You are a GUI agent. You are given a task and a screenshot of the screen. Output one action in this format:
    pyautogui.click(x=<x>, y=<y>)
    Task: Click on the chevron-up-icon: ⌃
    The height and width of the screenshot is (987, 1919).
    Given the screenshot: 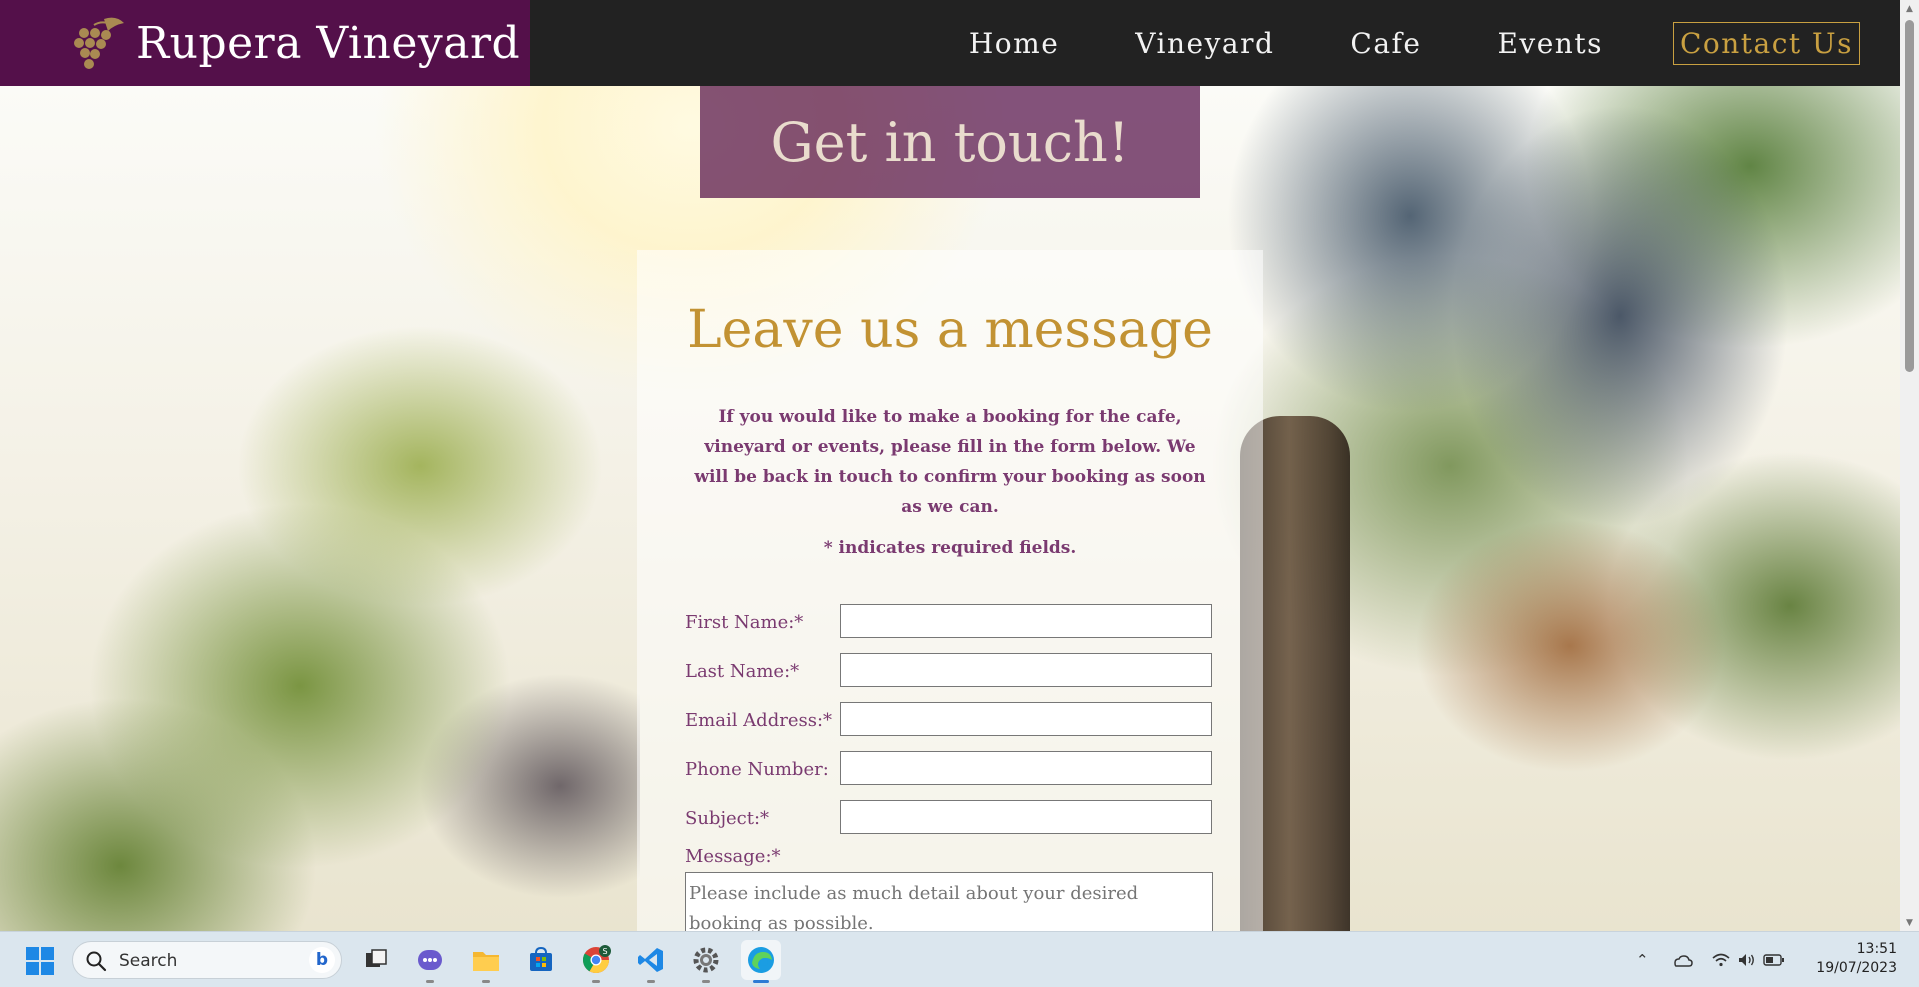 What is the action you would take?
    pyautogui.click(x=1642, y=960)
    